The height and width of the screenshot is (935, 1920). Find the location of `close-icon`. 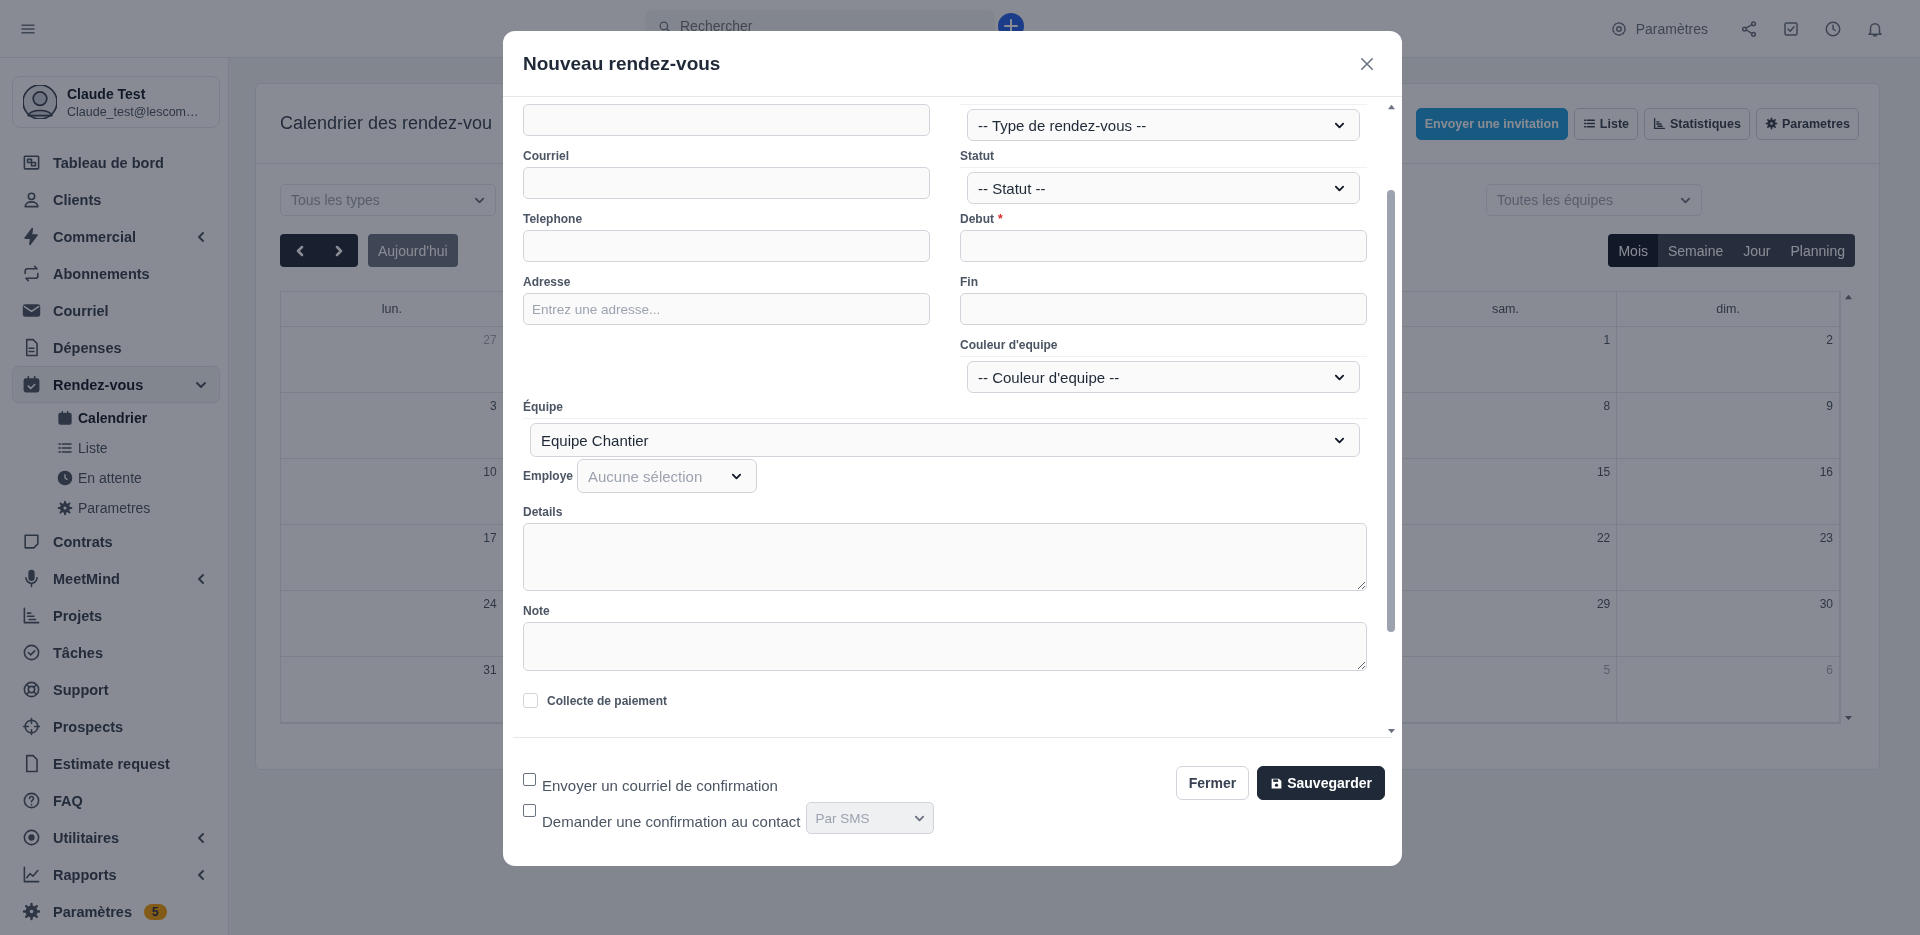

close-icon is located at coordinates (1367, 63).